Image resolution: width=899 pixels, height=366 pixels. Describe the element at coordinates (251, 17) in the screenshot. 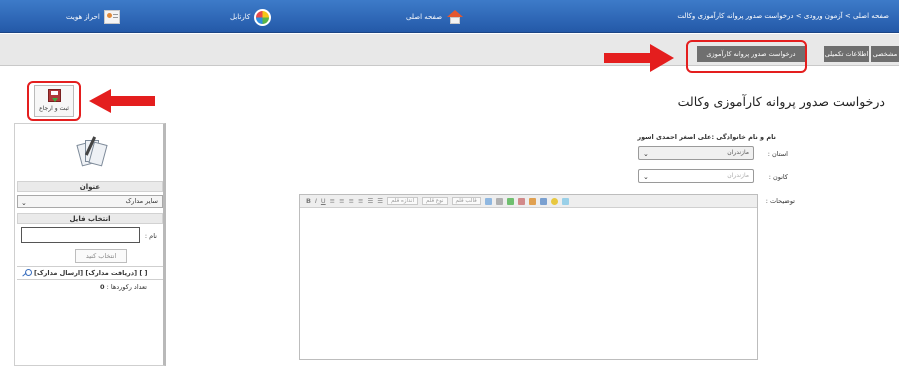

I see `cartabl-link: کارتابل` at that location.